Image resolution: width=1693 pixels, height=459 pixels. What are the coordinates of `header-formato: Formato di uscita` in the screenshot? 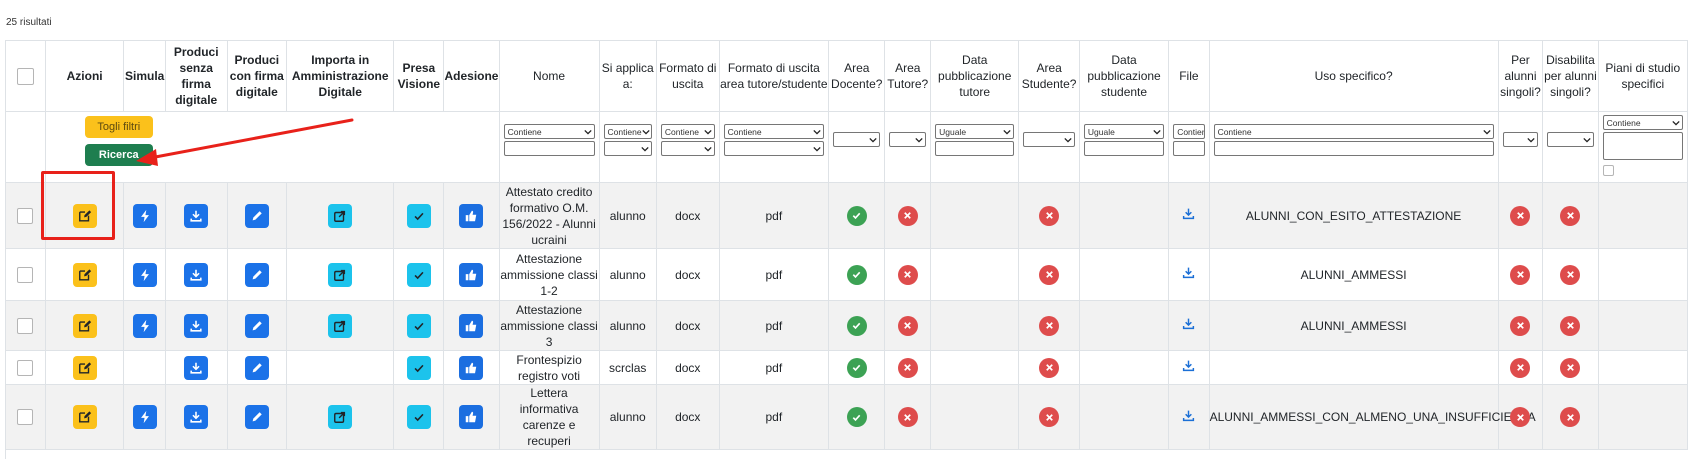 It's located at (688, 76).